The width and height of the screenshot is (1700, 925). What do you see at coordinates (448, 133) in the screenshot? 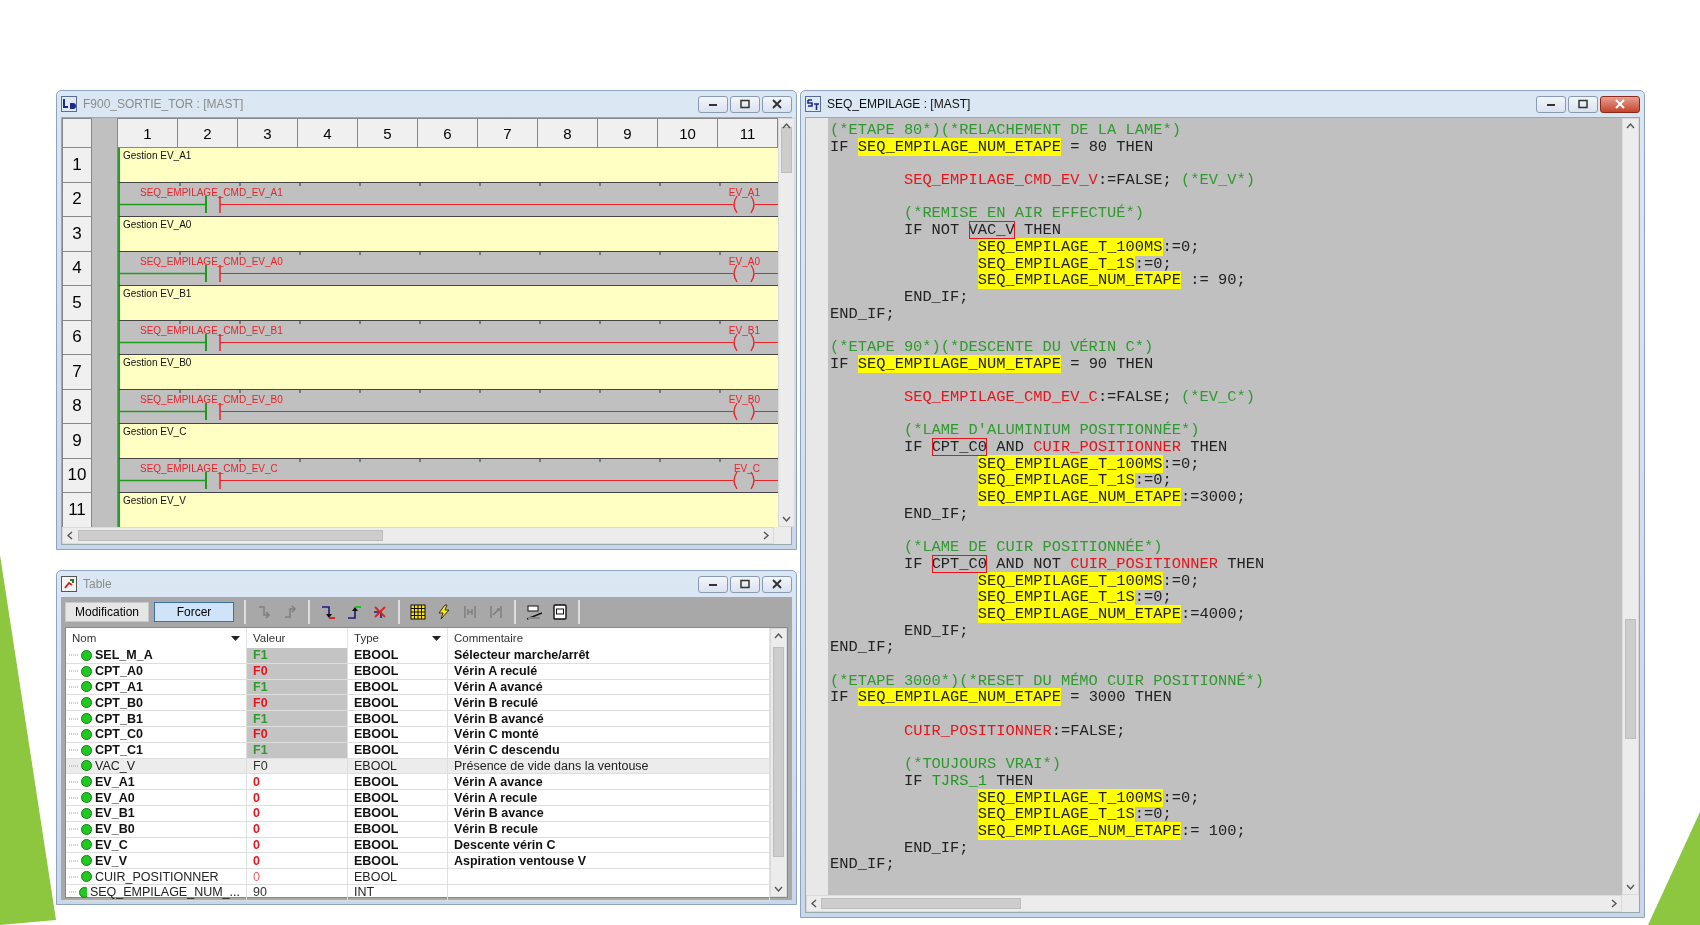
I see `column-header: 6` at bounding box center [448, 133].